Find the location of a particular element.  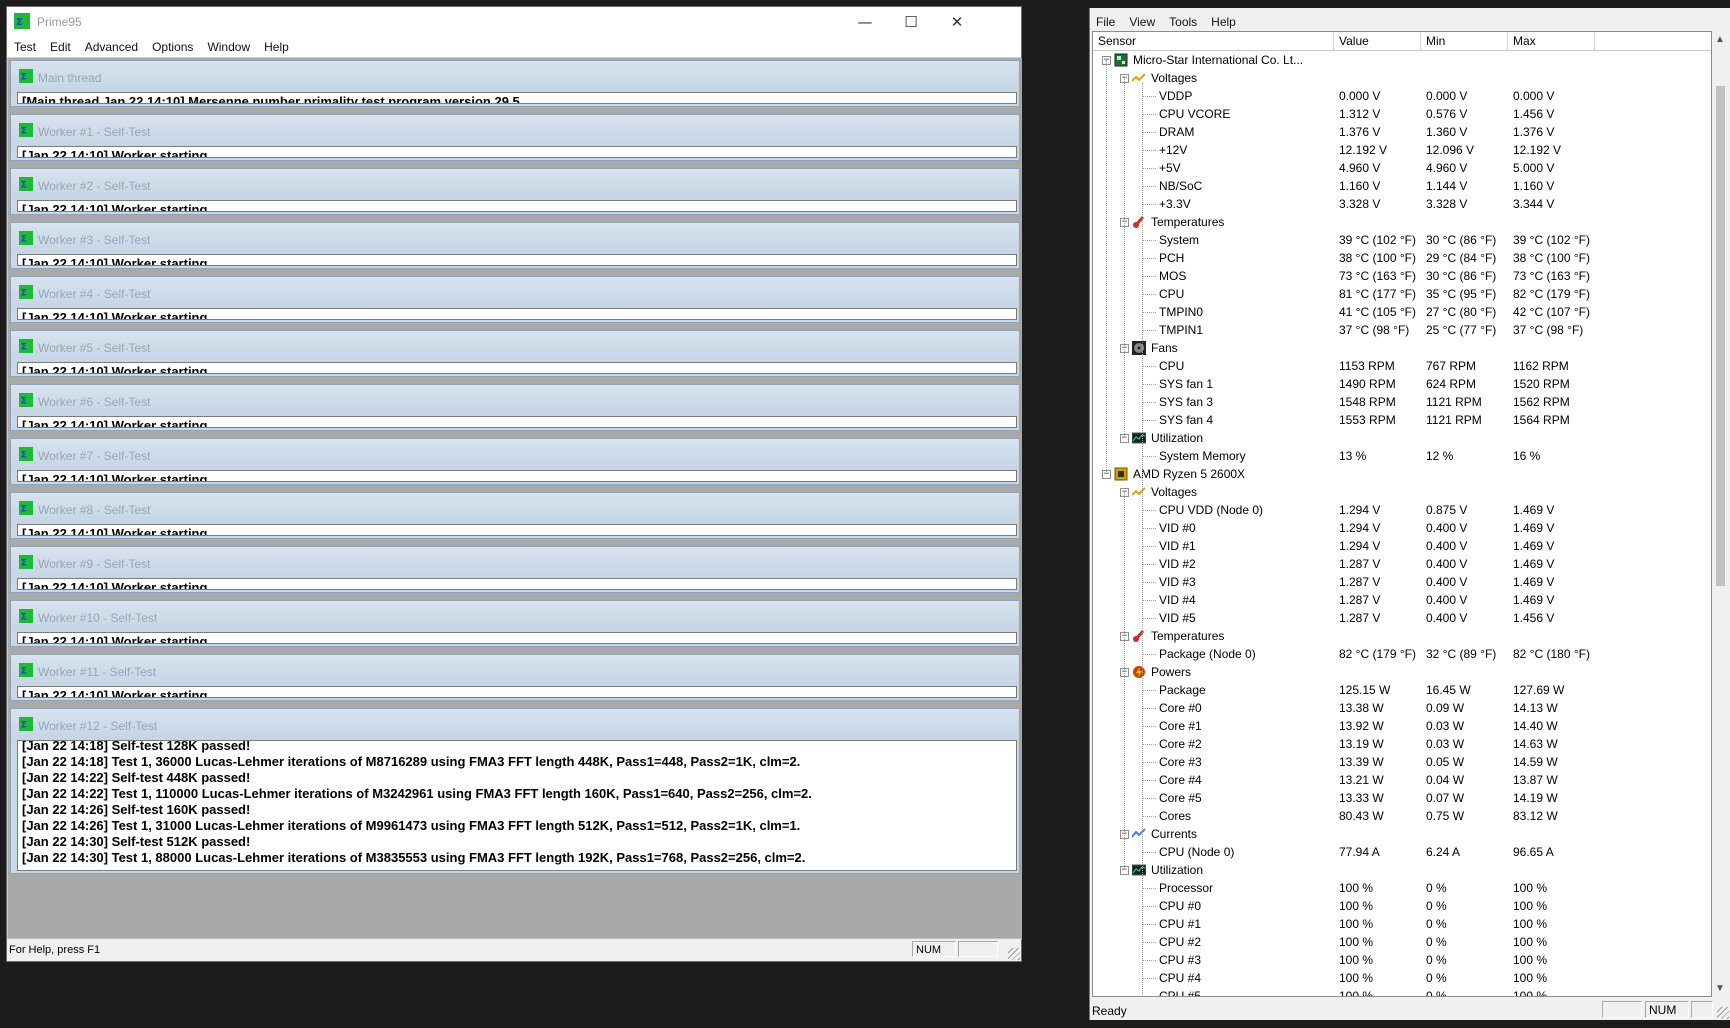

scroll-up-icon: ▲ is located at coordinates (1720, 39).